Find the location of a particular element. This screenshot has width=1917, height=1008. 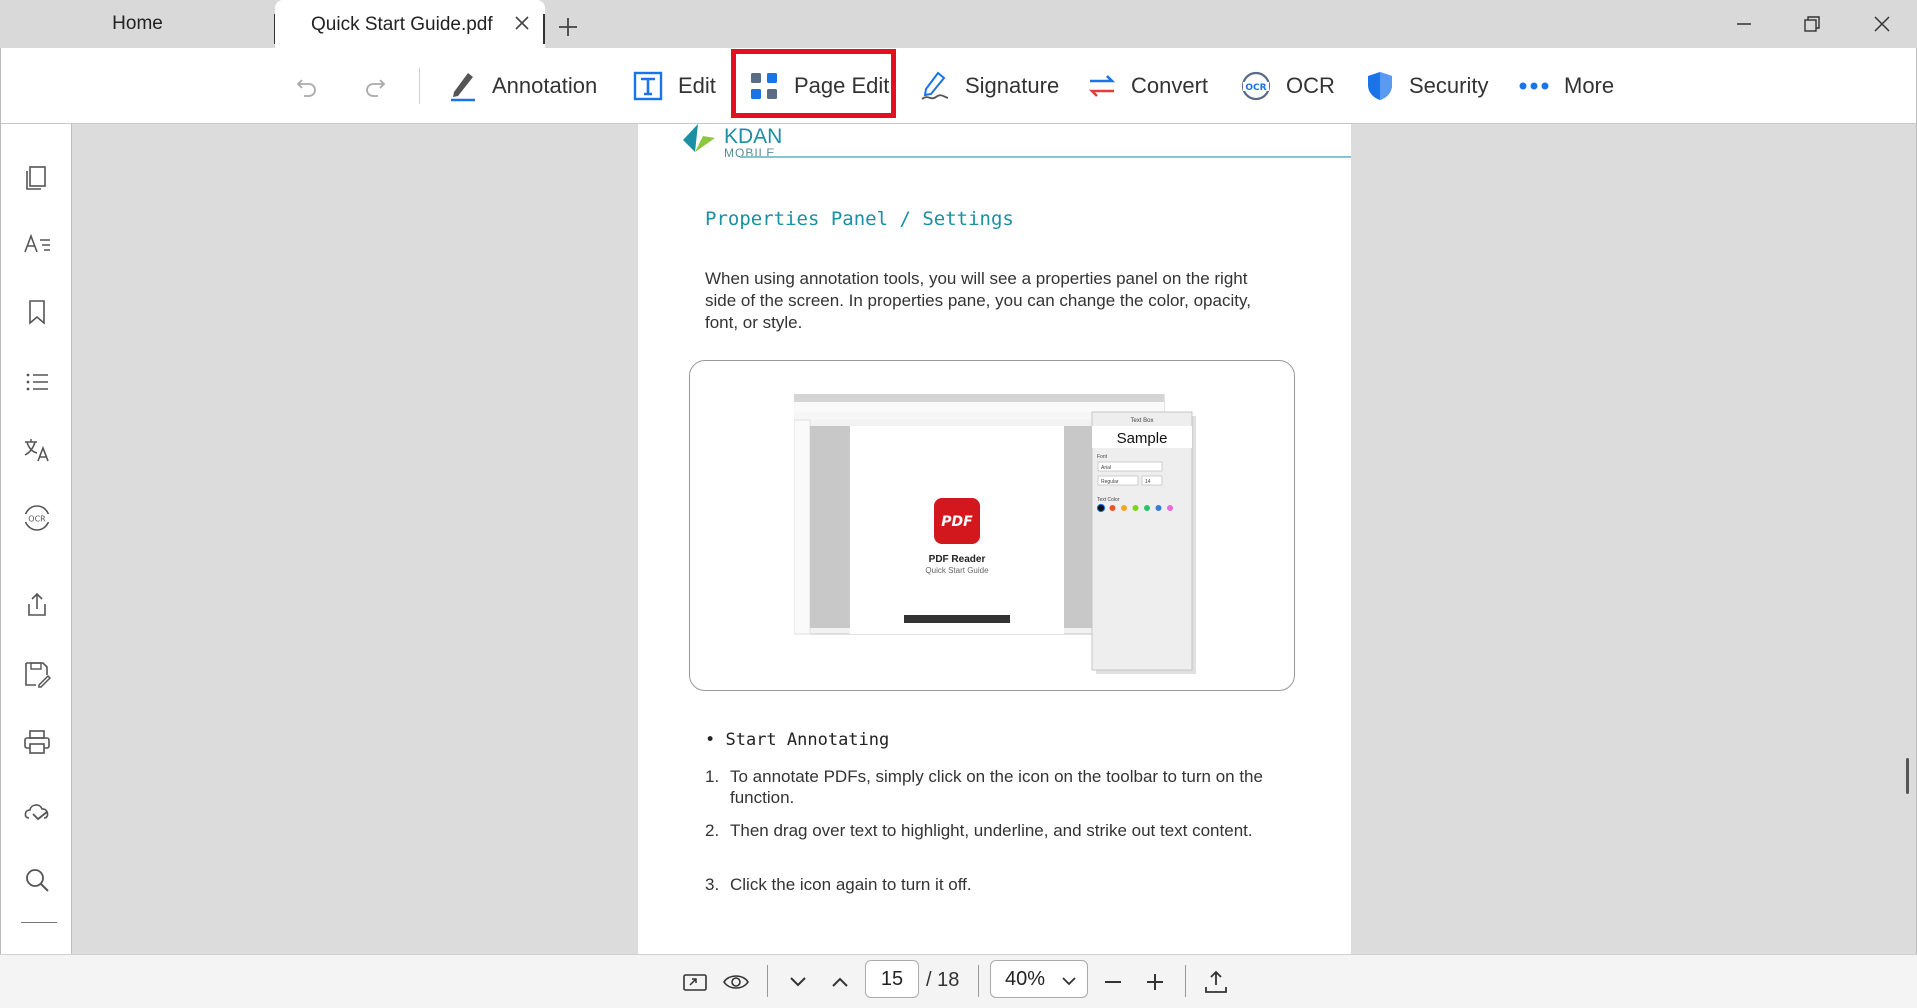

figure-app-subtitle: Quick Start Guide is located at coordinates (957, 570).